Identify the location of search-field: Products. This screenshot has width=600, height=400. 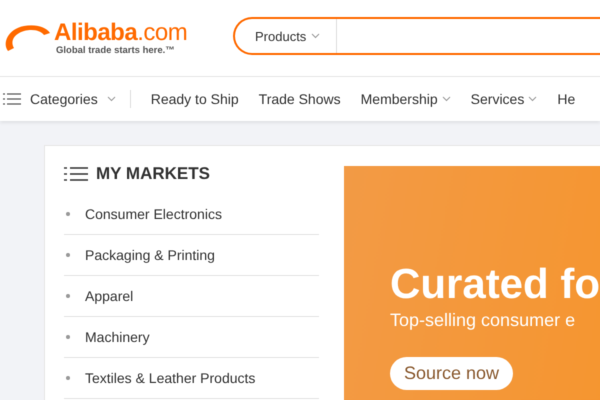
(416, 36).